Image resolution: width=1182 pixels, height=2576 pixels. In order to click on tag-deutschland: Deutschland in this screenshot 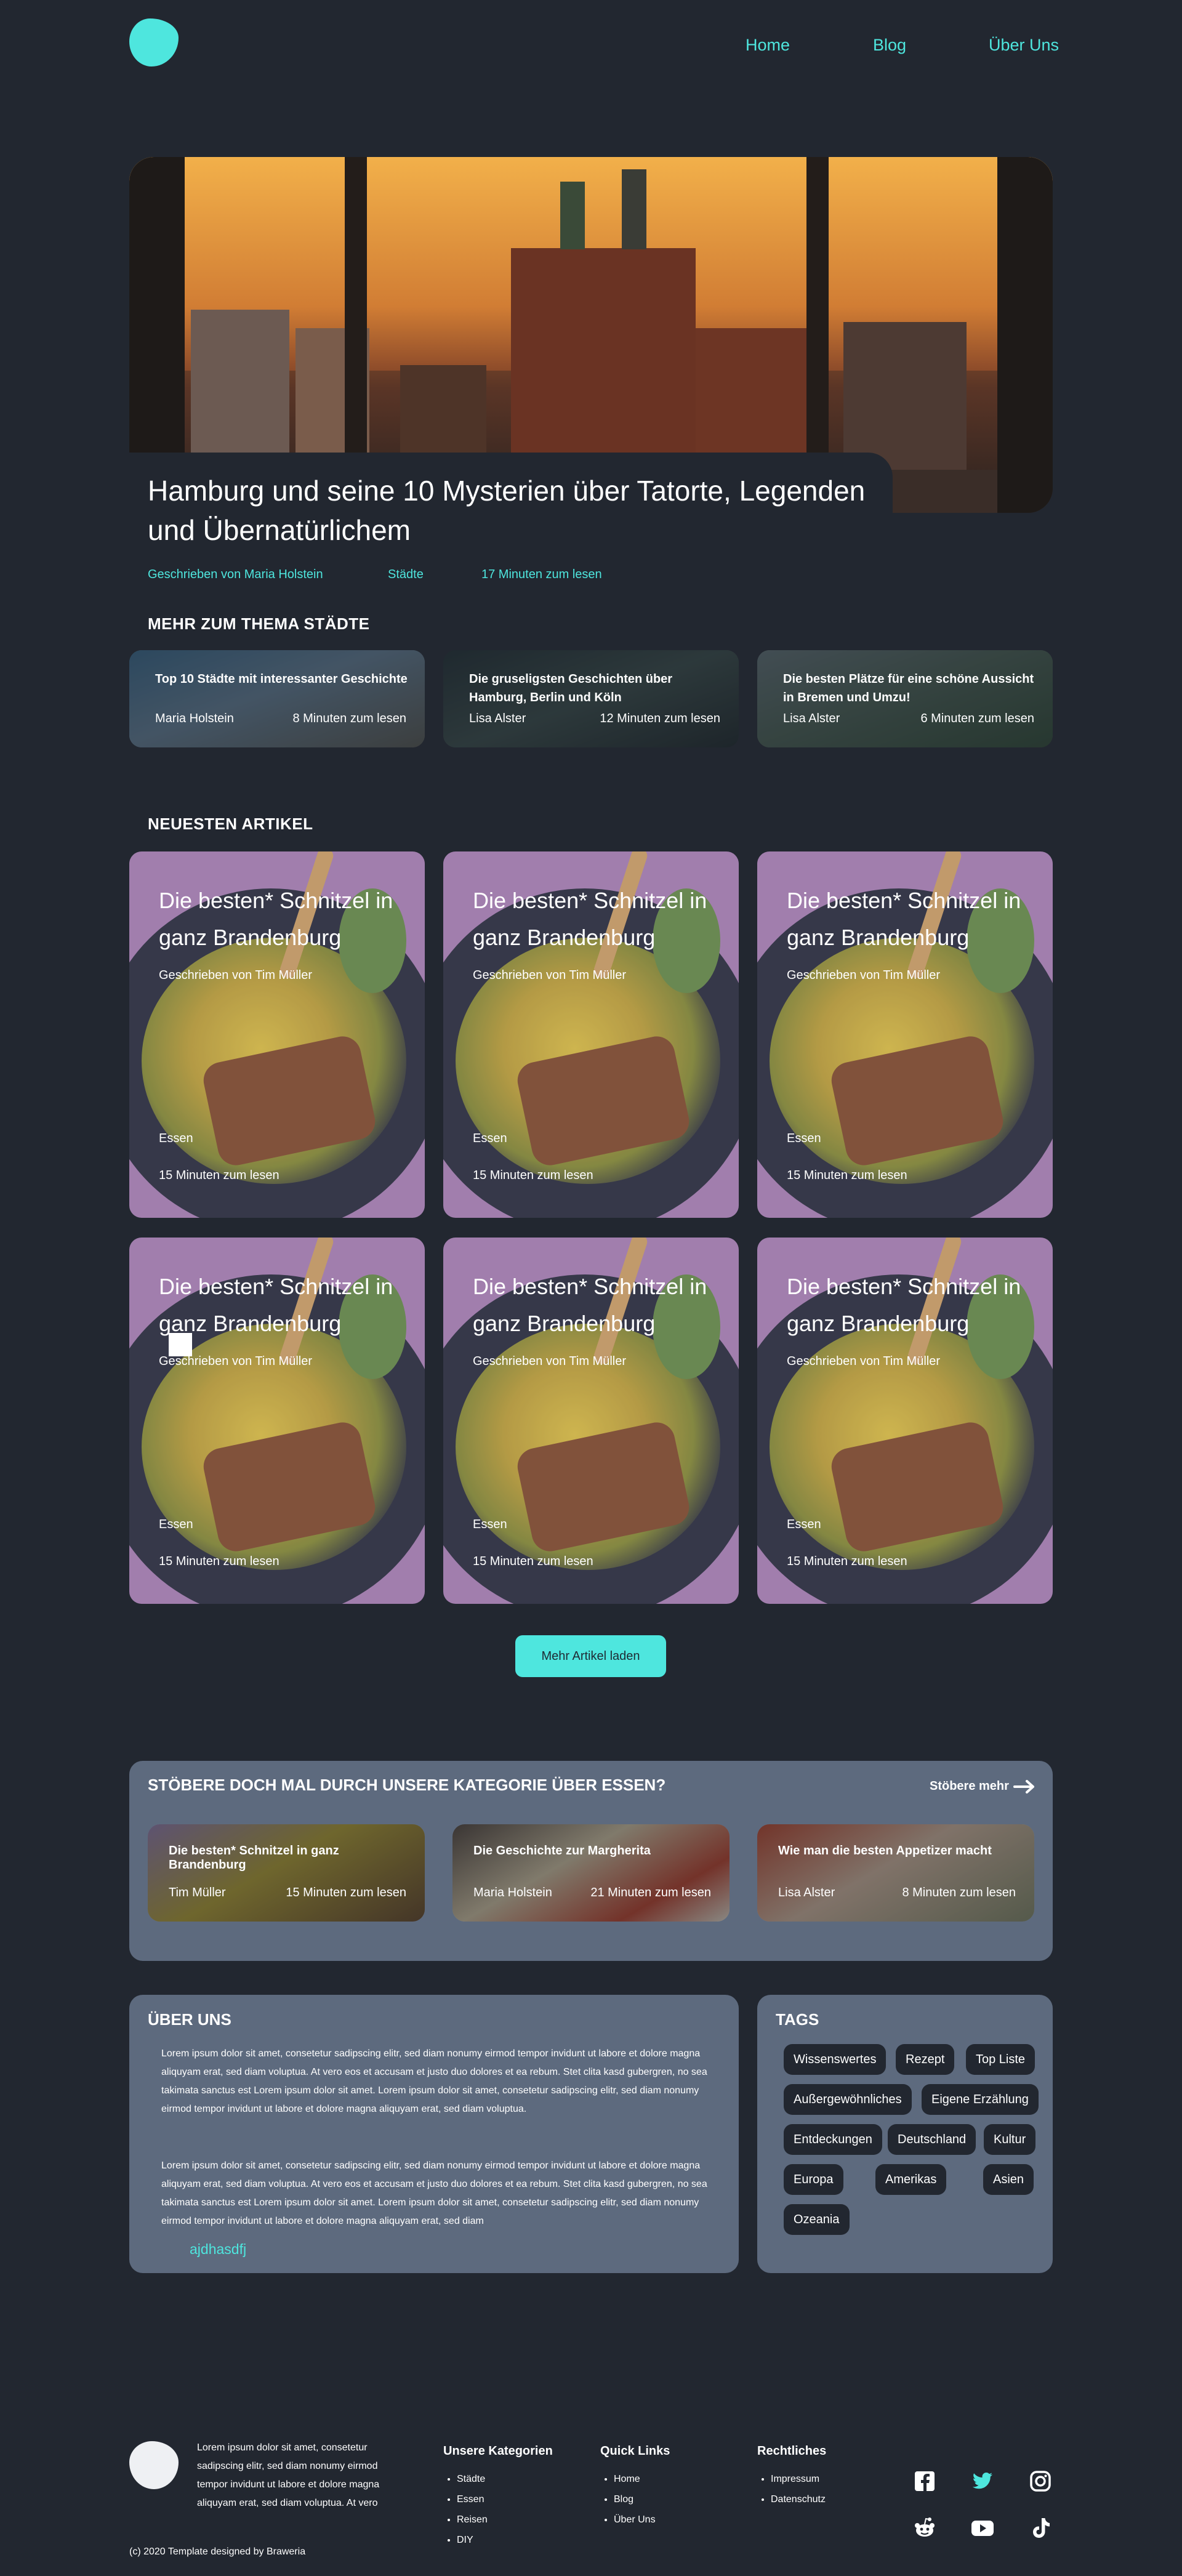, I will do `click(932, 2139)`.